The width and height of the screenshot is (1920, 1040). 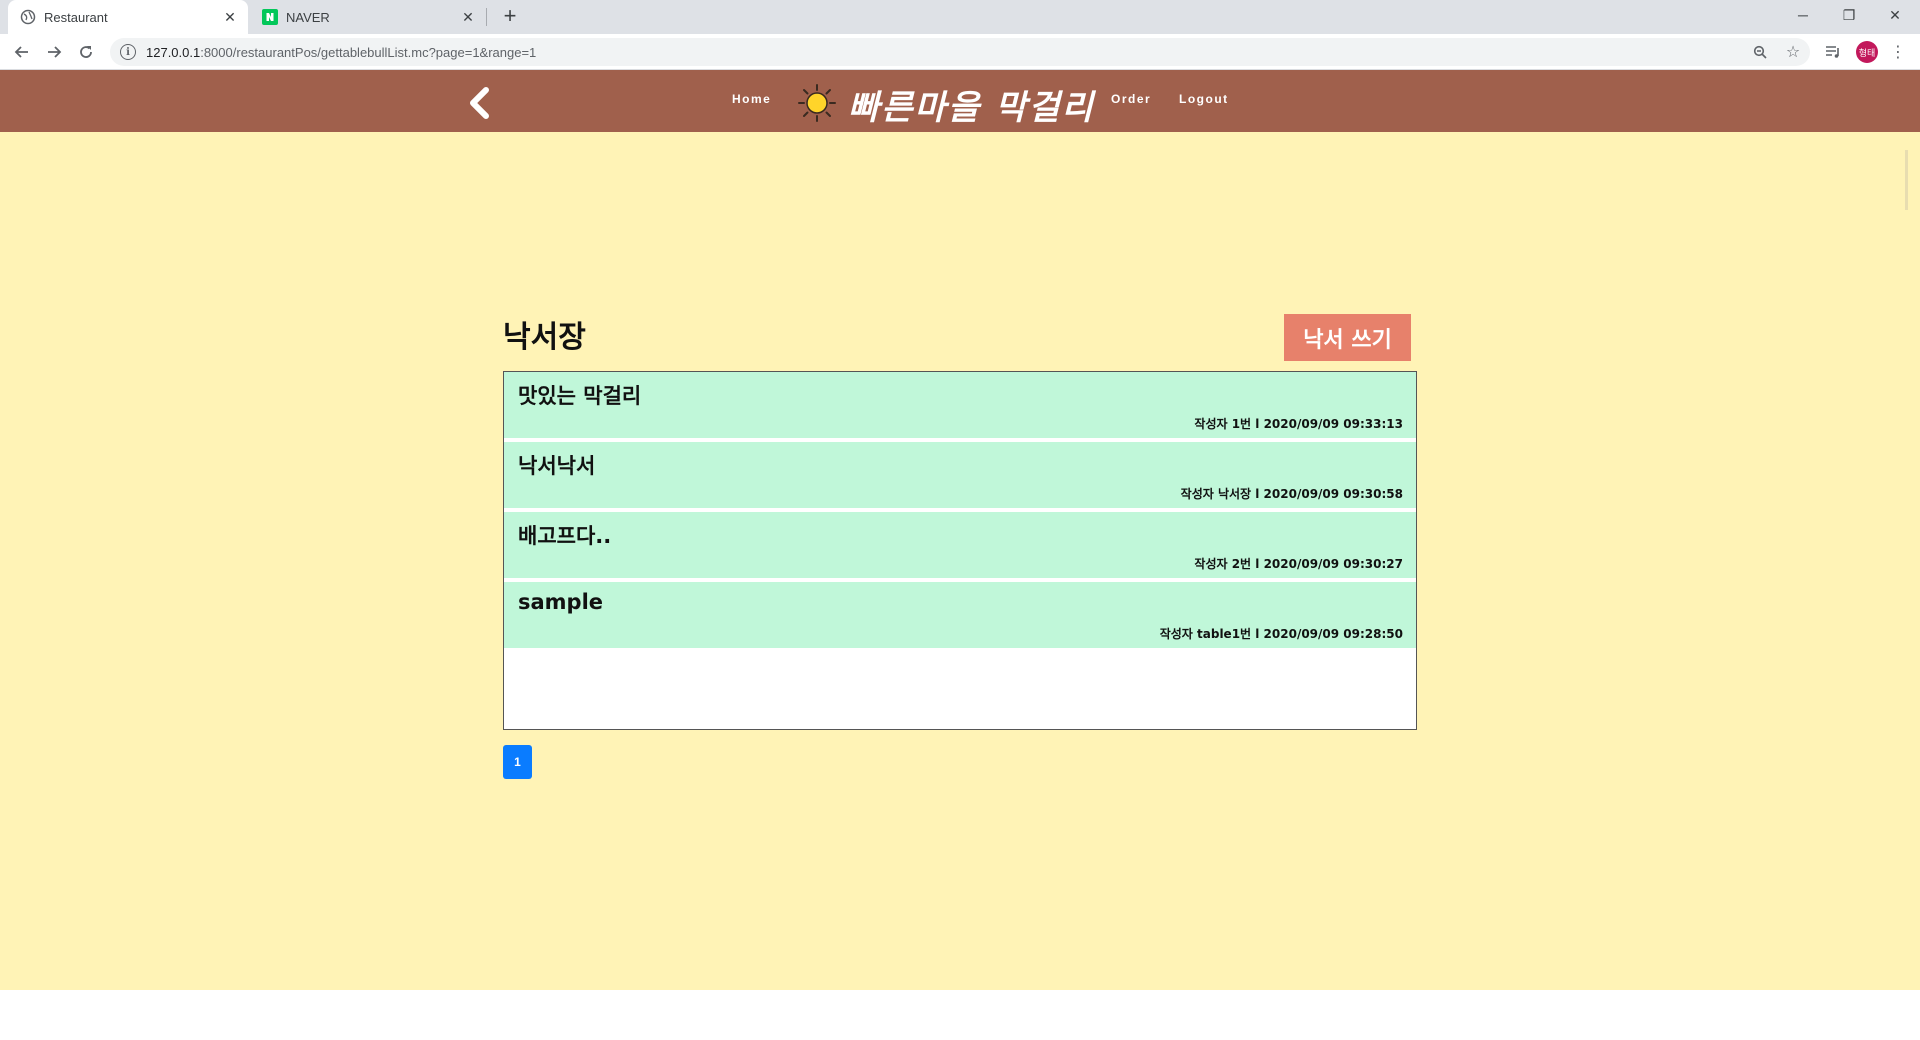 I want to click on reload-icon, so click(x=86, y=52).